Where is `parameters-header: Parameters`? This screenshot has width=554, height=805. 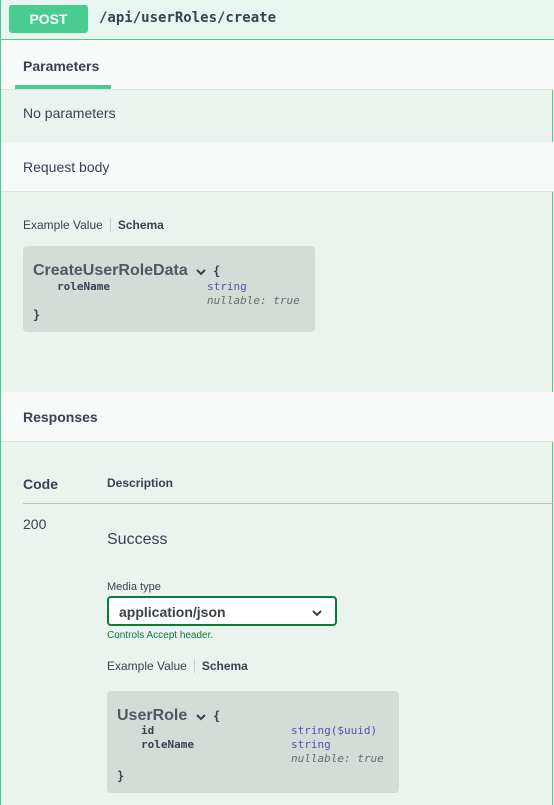
parameters-header: Parameters is located at coordinates (277, 65).